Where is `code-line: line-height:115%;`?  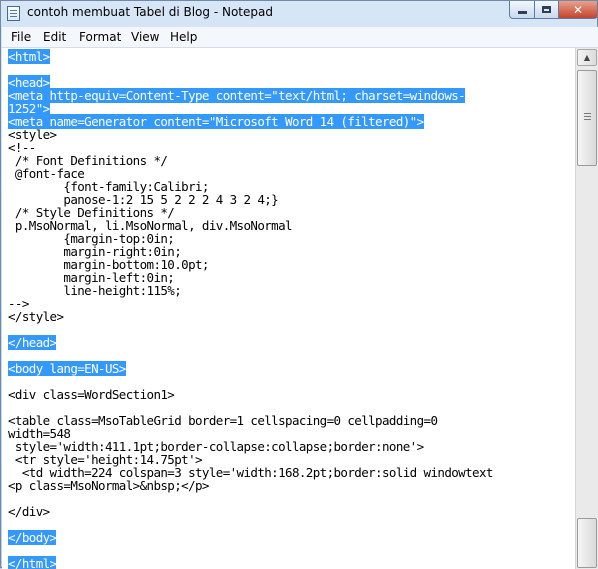 code-line: line-height:115%; is located at coordinates (250, 290).